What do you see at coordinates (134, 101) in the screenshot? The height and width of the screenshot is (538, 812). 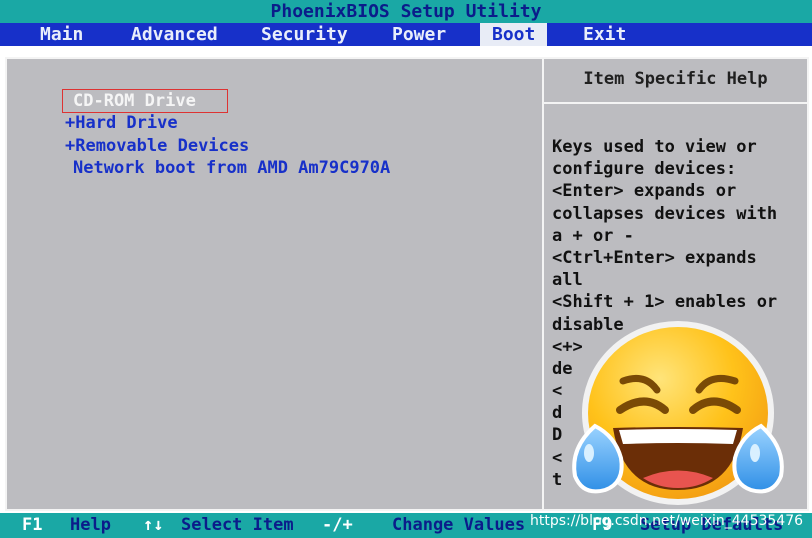 I see `boot-item-label: CD-ROM Drive` at bounding box center [134, 101].